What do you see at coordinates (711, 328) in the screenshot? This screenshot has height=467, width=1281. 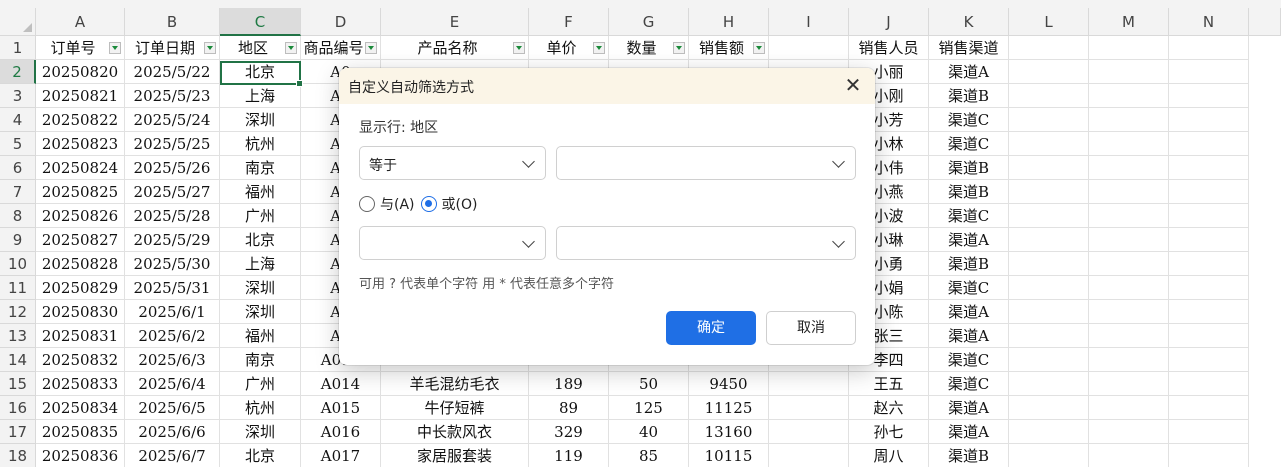 I see `ok-button: 确定` at bounding box center [711, 328].